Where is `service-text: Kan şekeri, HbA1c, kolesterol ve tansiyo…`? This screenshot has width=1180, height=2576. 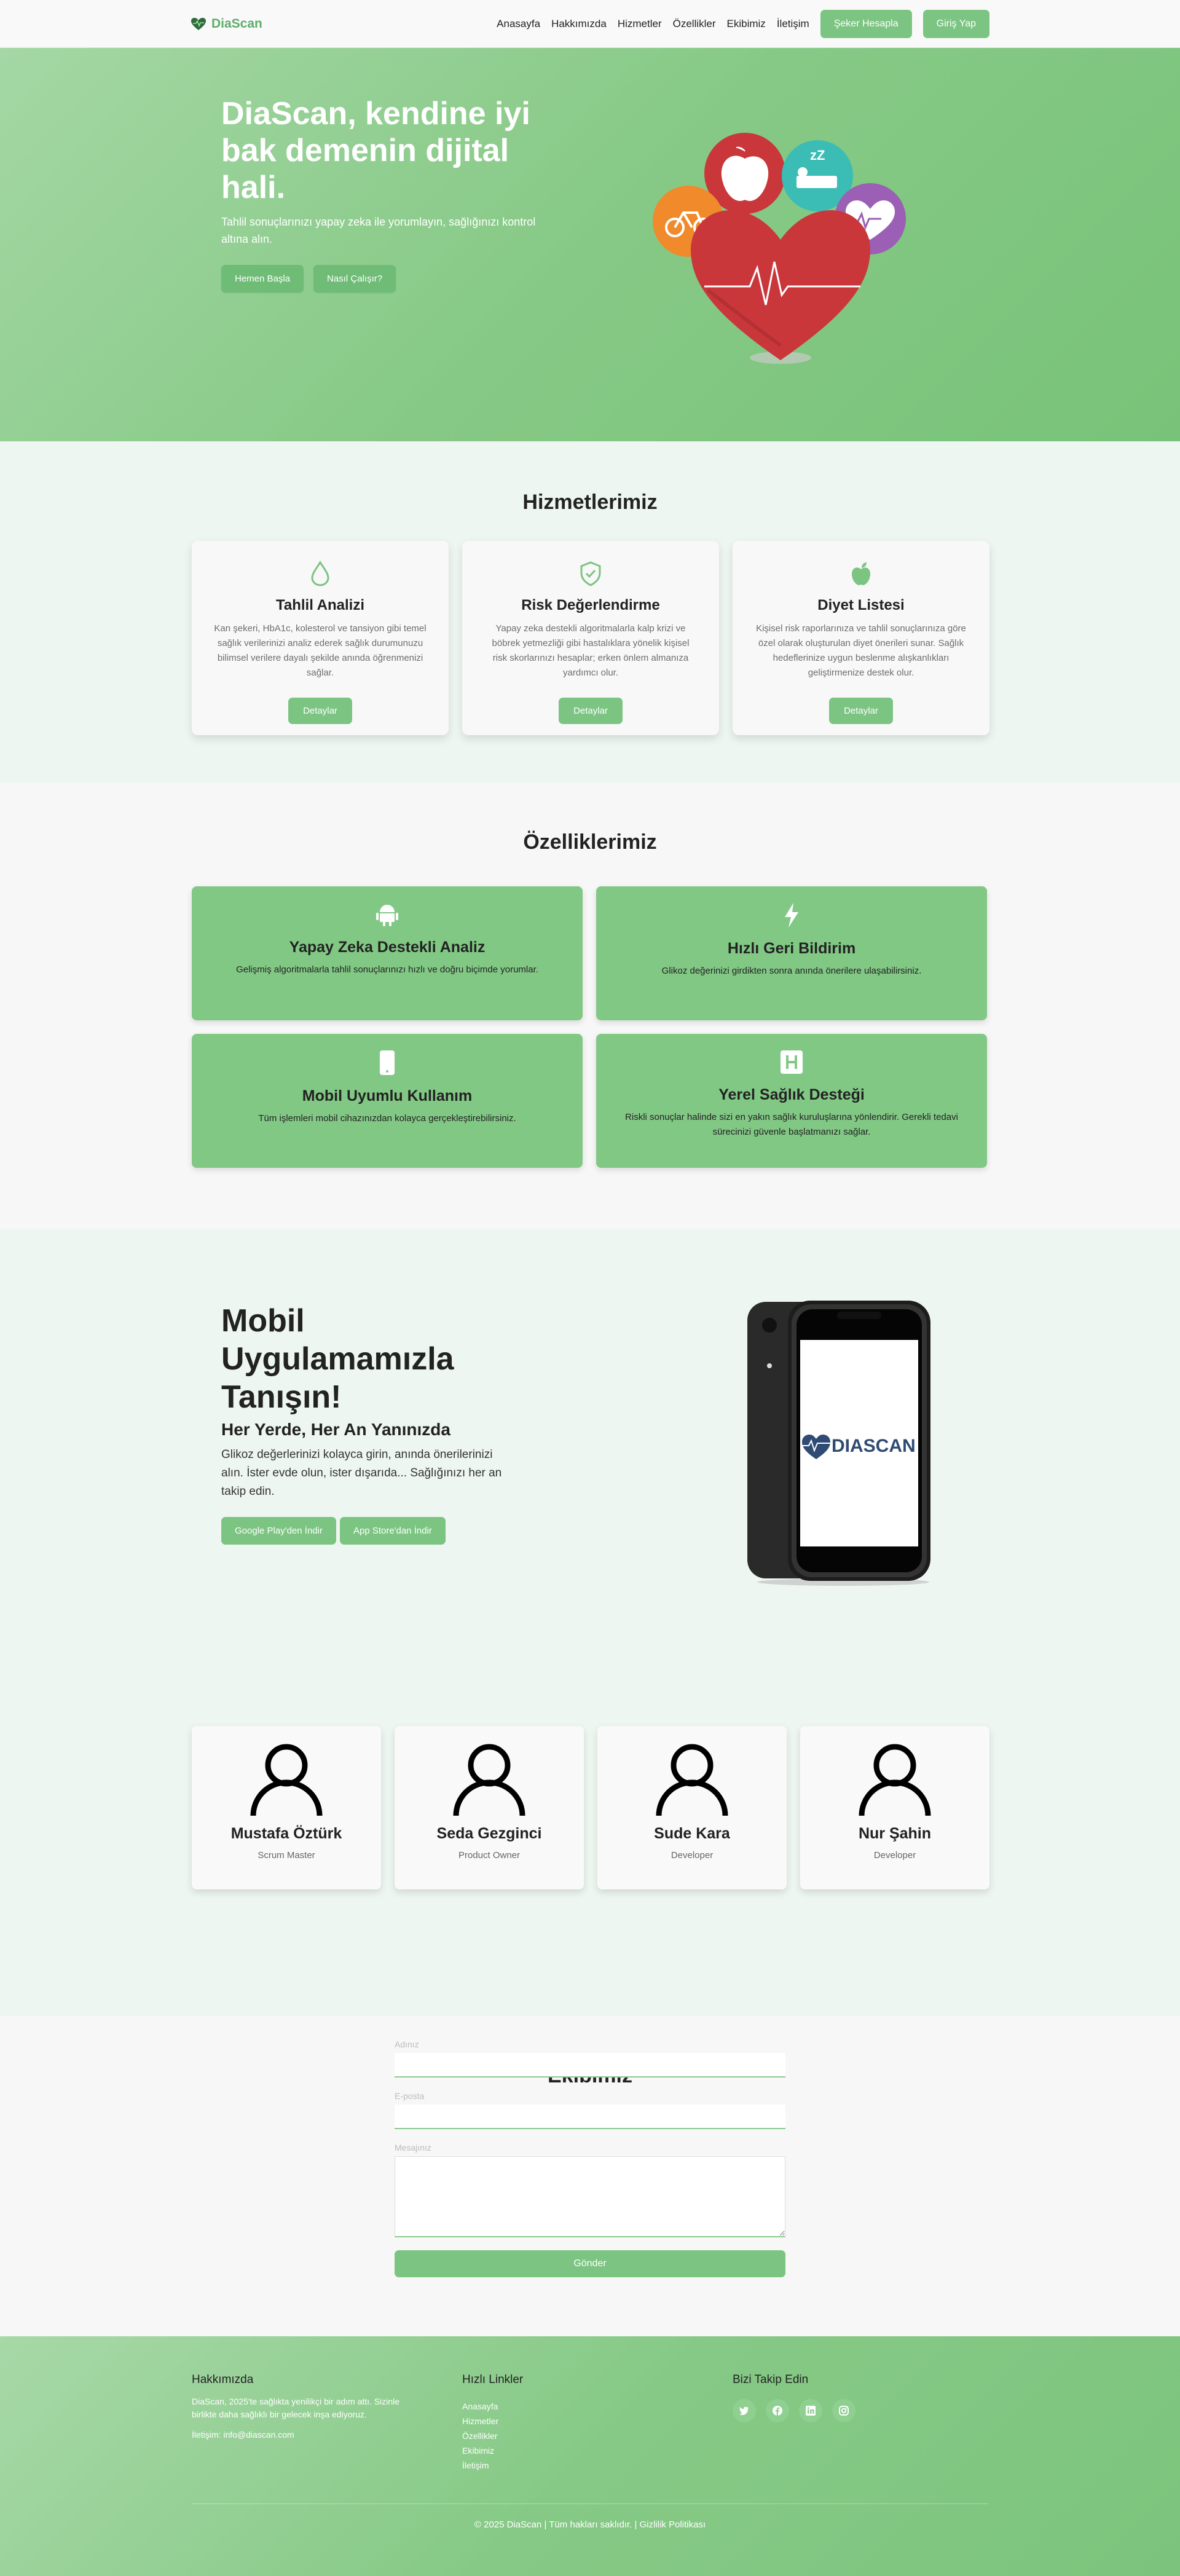 service-text: Kan şekeri, HbA1c, kolesterol ve tansiyo… is located at coordinates (321, 651).